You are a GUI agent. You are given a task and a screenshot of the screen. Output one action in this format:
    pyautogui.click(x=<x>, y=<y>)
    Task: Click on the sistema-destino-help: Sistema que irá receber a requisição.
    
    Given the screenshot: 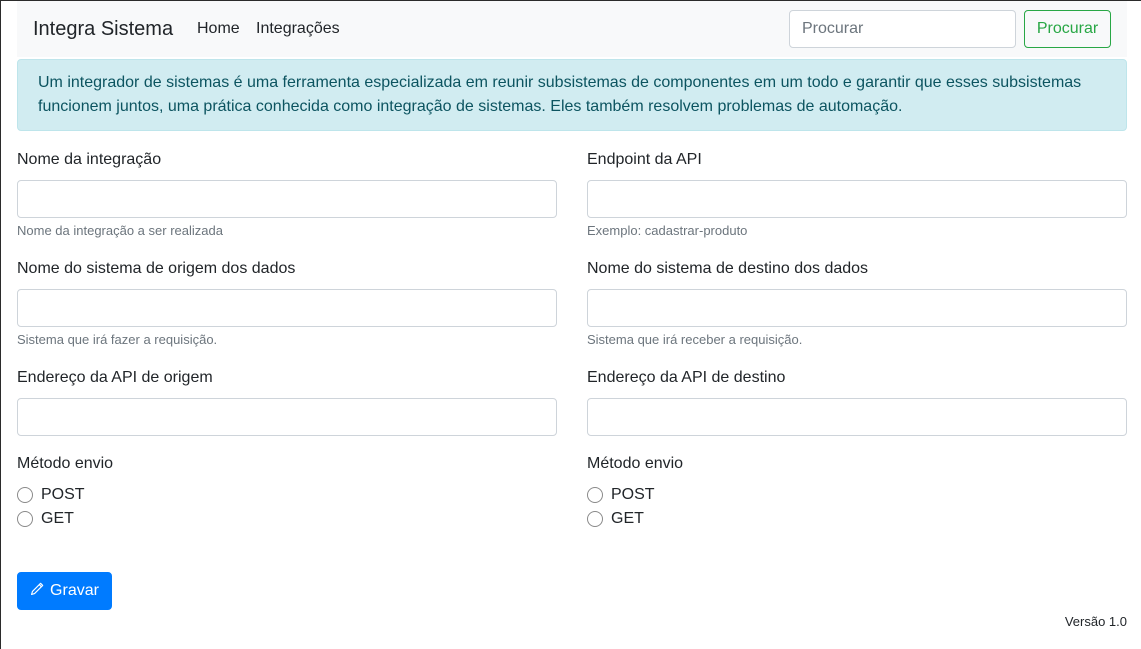 What is the action you would take?
    pyautogui.click(x=695, y=339)
    